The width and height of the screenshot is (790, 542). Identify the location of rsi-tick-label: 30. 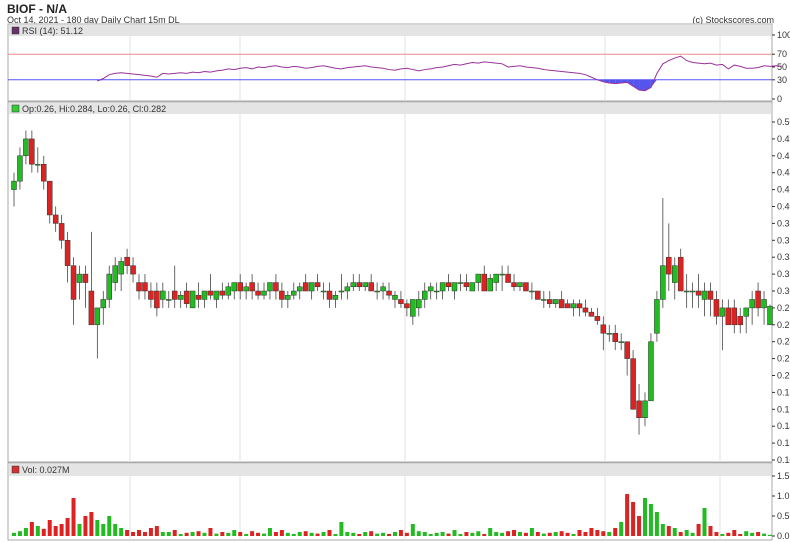
(782, 80).